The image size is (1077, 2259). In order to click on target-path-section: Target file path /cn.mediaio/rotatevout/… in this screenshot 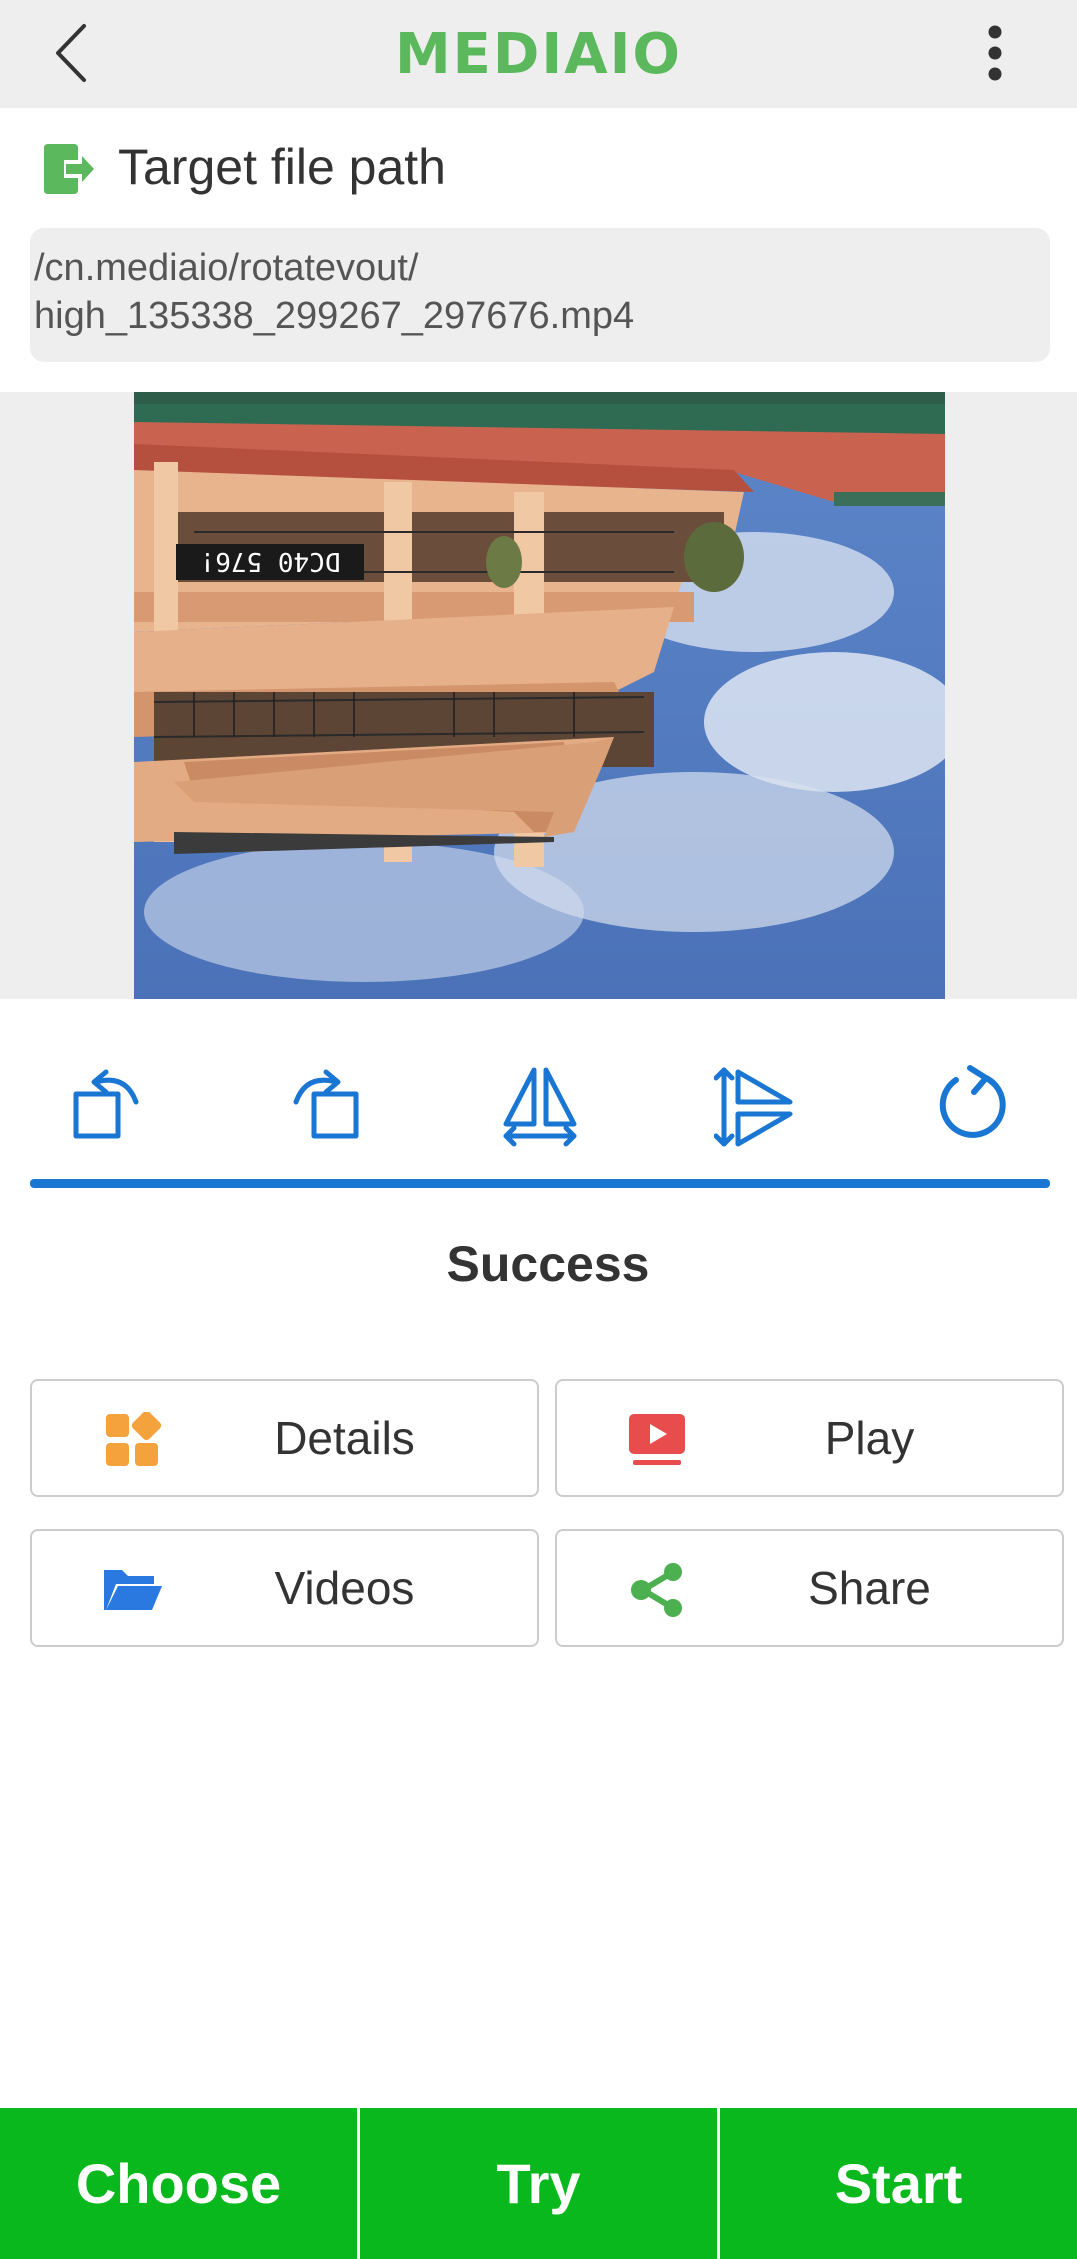, I will do `click(538, 250)`.